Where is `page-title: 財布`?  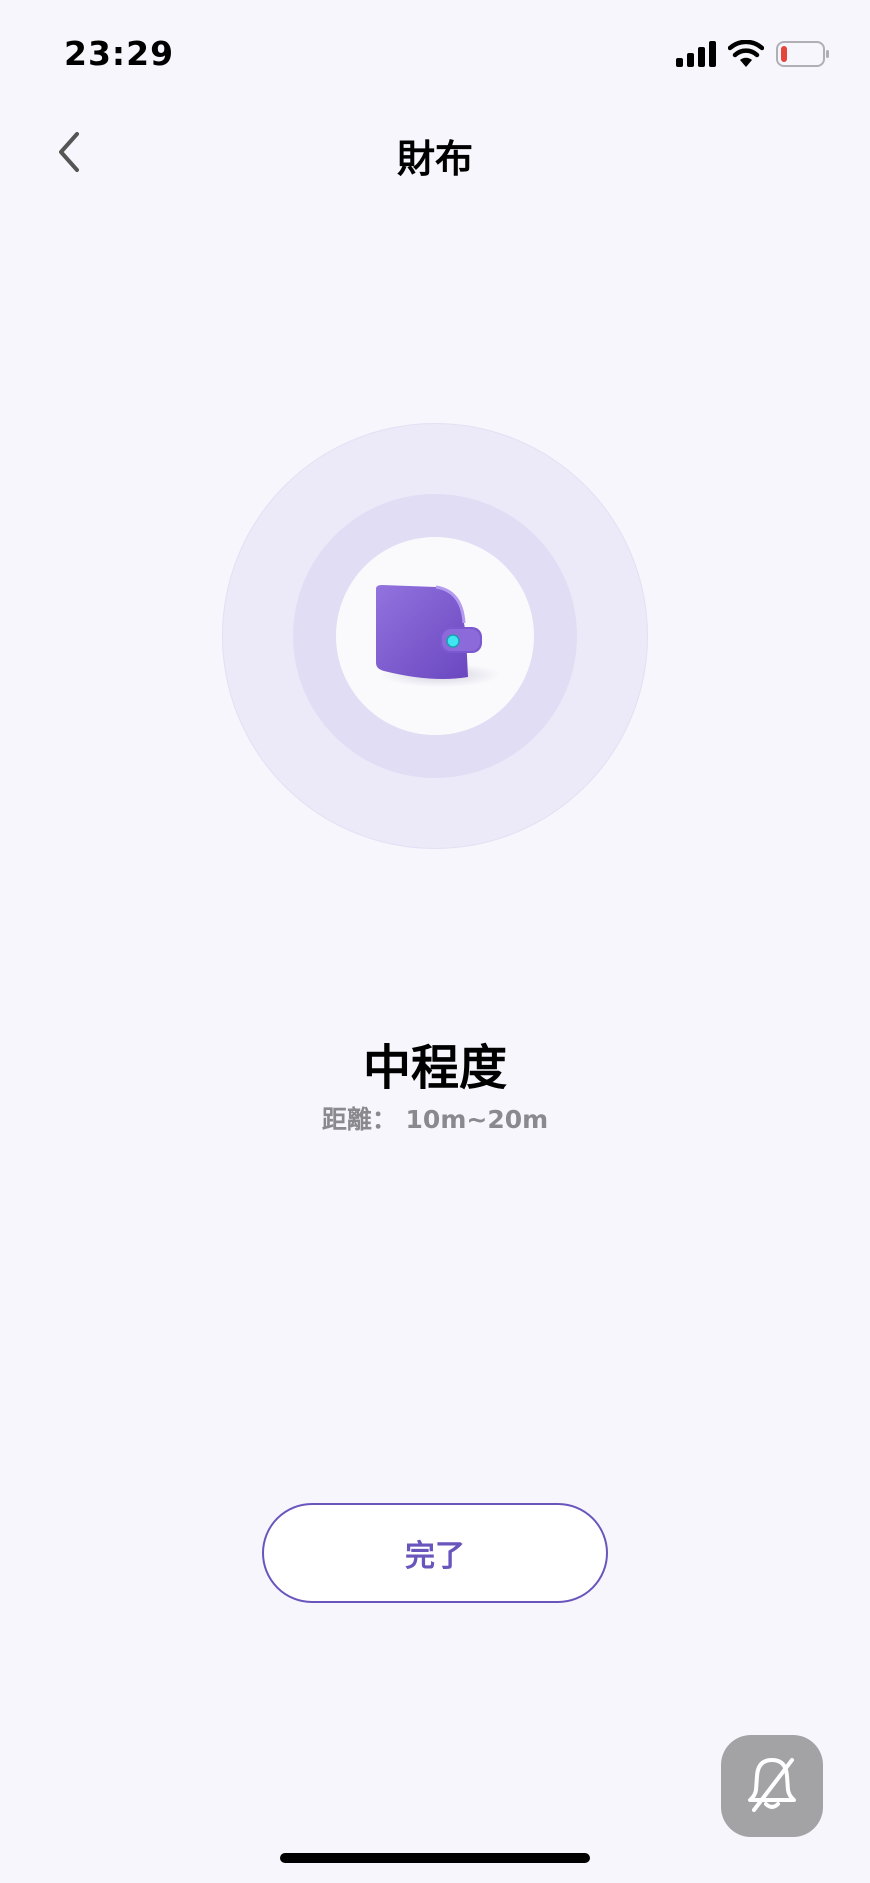
page-title: 財布 is located at coordinates (434, 159).